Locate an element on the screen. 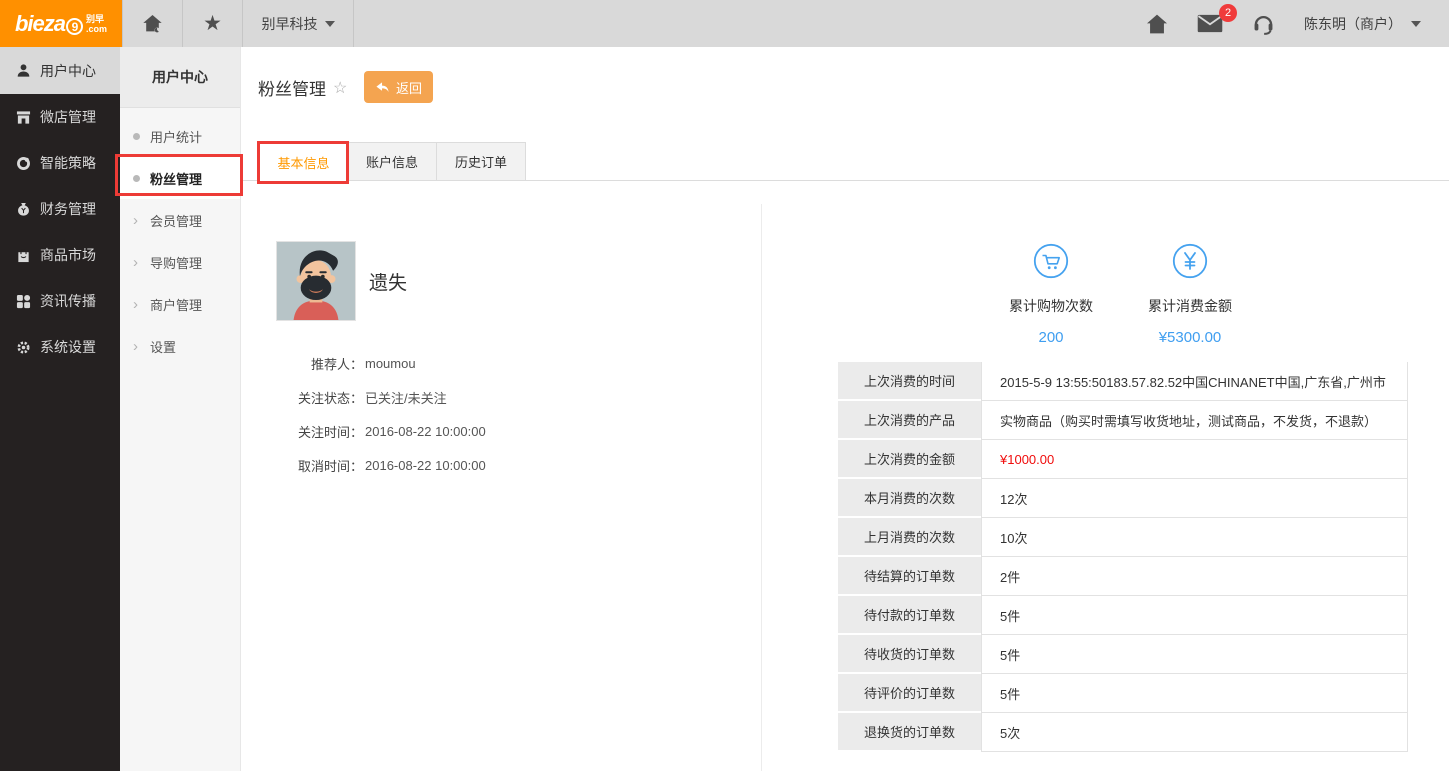 The width and height of the screenshot is (1449, 771). stat-label: 累计购物次数 is located at coordinates (1051, 306).